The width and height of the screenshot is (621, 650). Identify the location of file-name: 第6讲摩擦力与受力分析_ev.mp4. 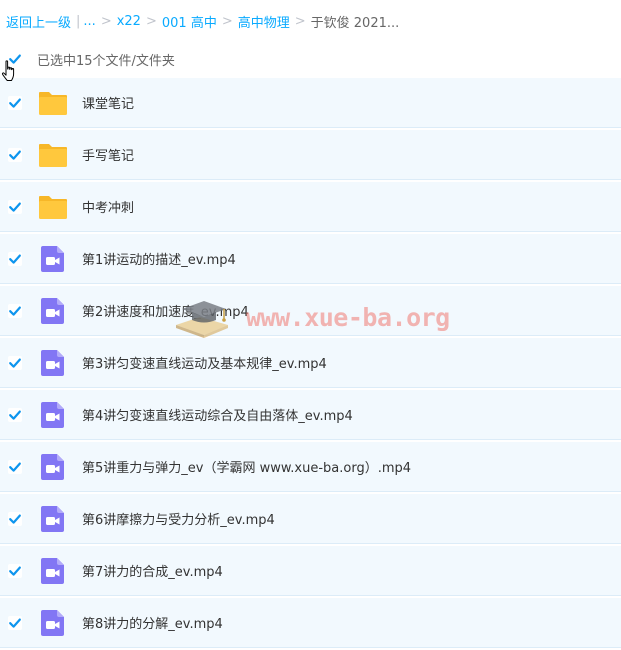
(178, 518).